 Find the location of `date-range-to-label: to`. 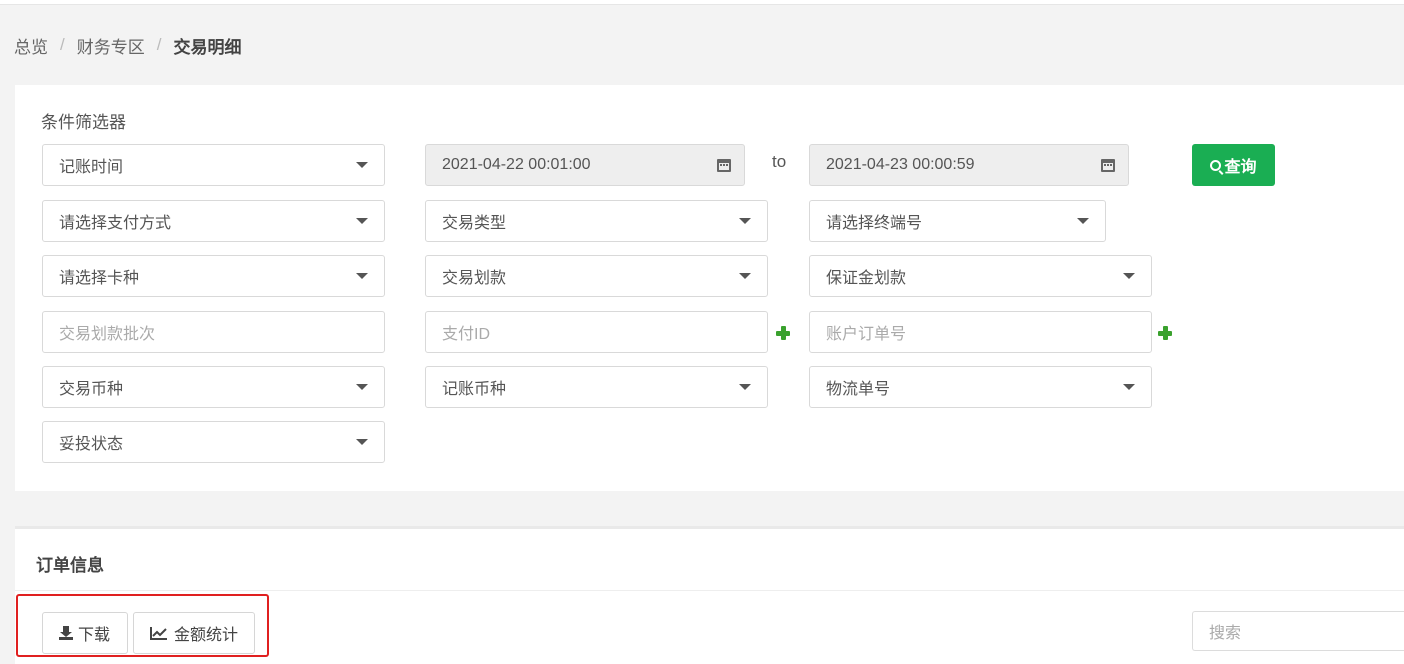

date-range-to-label: to is located at coordinates (779, 161).